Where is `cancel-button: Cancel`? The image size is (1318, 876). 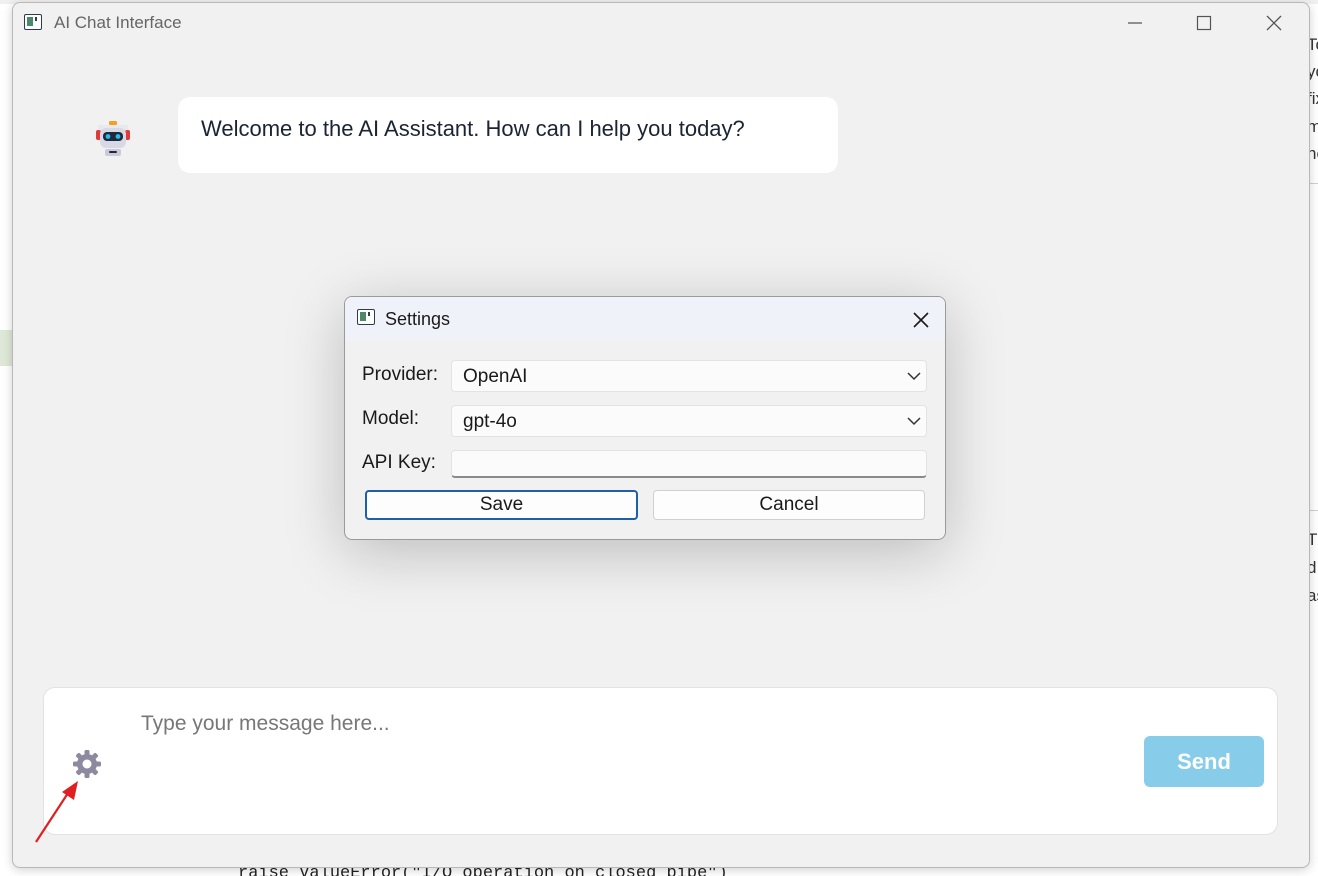 cancel-button: Cancel is located at coordinates (789, 505).